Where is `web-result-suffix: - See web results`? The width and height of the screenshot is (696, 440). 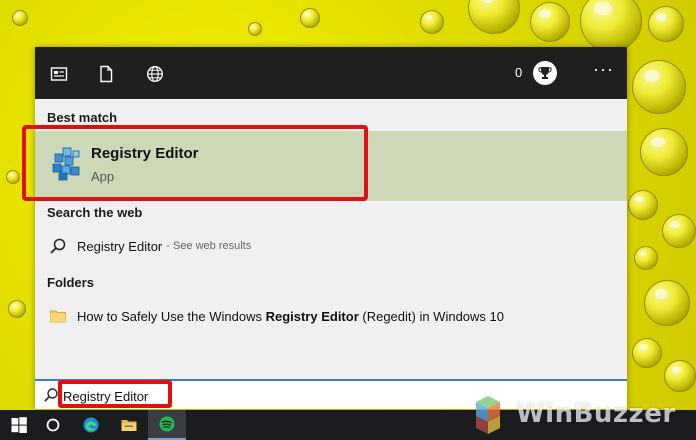
web-result-suffix: - See web results is located at coordinates (209, 246).